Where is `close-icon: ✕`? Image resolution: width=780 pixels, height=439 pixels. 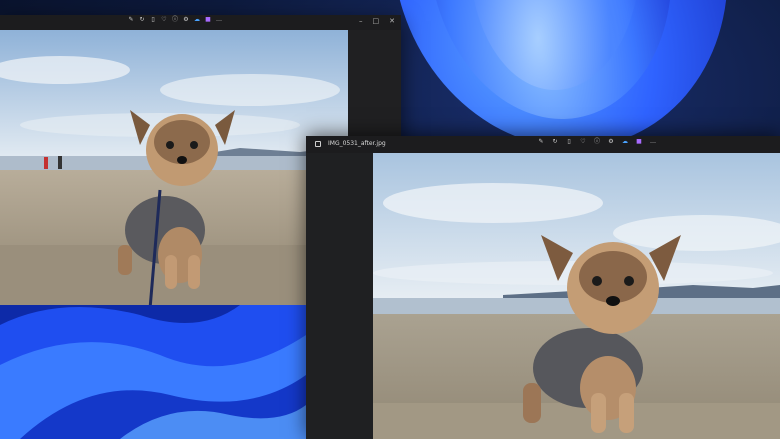 close-icon: ✕ is located at coordinates (392, 21).